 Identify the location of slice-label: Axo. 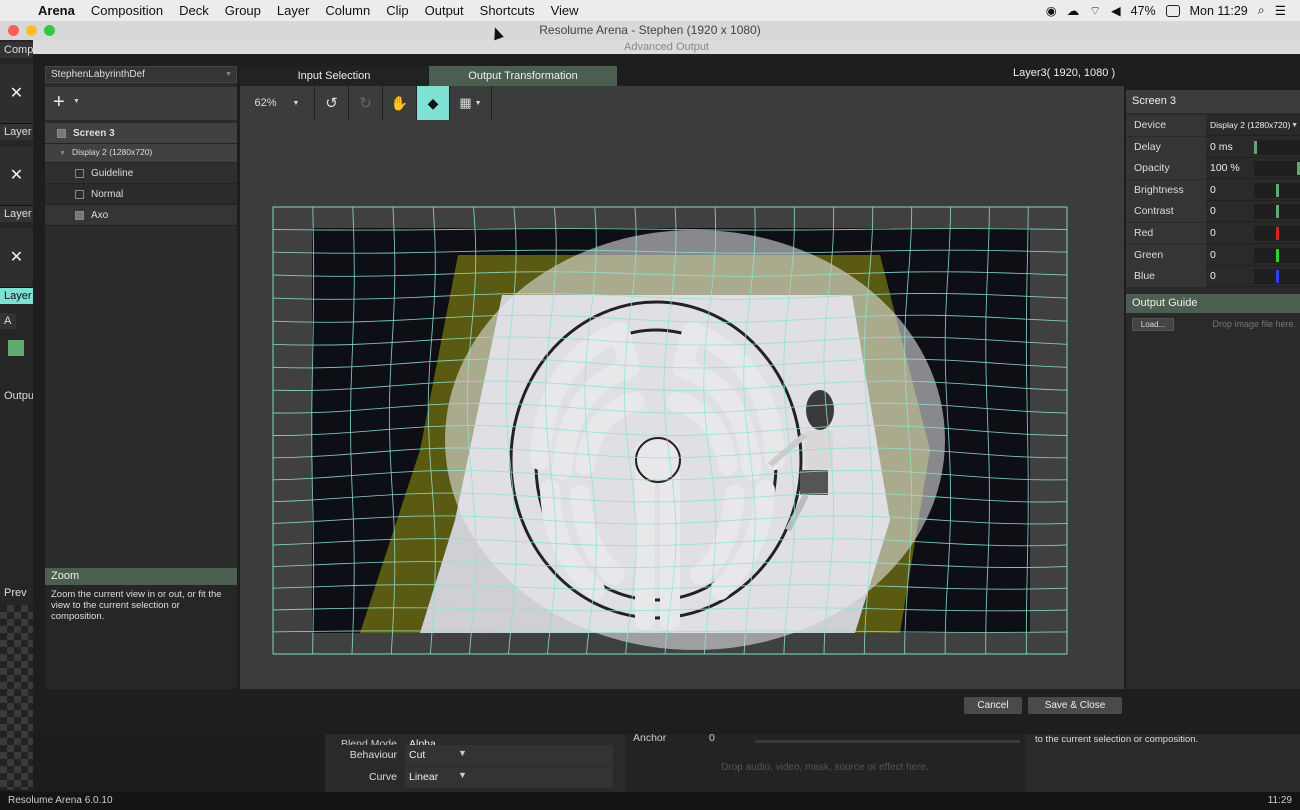
(100, 215).